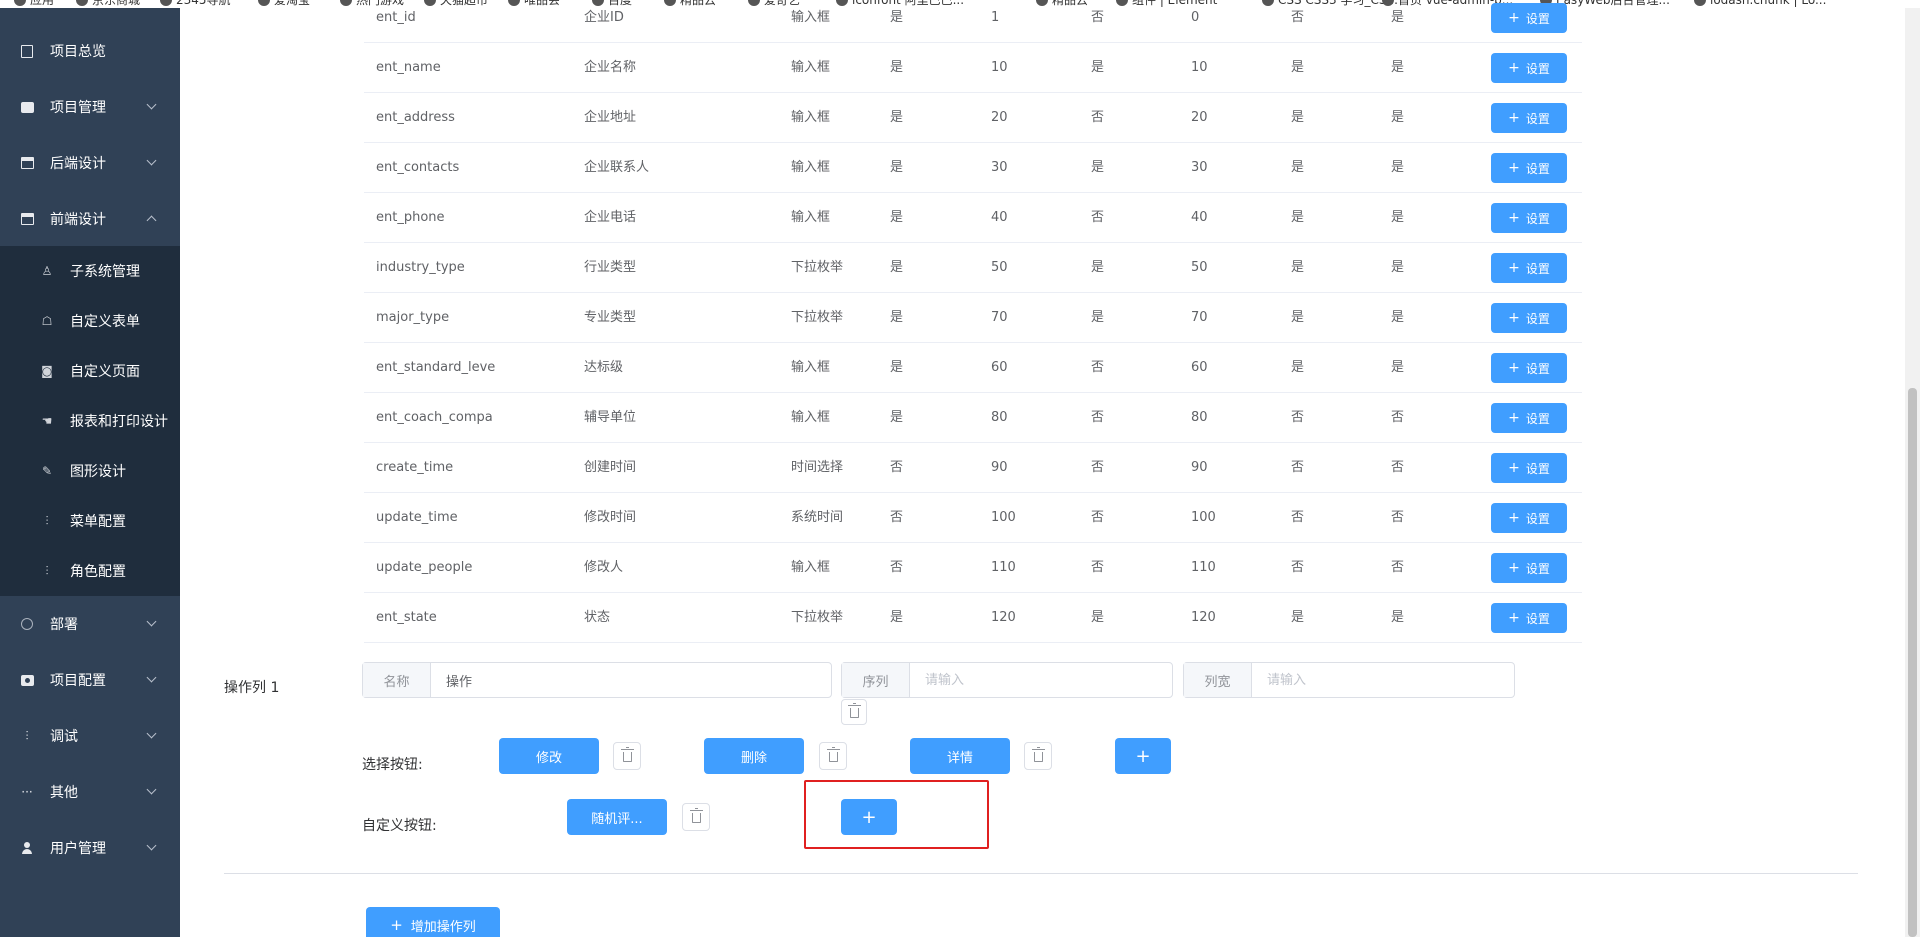  I want to click on order-cell: 10, so click(999, 67).